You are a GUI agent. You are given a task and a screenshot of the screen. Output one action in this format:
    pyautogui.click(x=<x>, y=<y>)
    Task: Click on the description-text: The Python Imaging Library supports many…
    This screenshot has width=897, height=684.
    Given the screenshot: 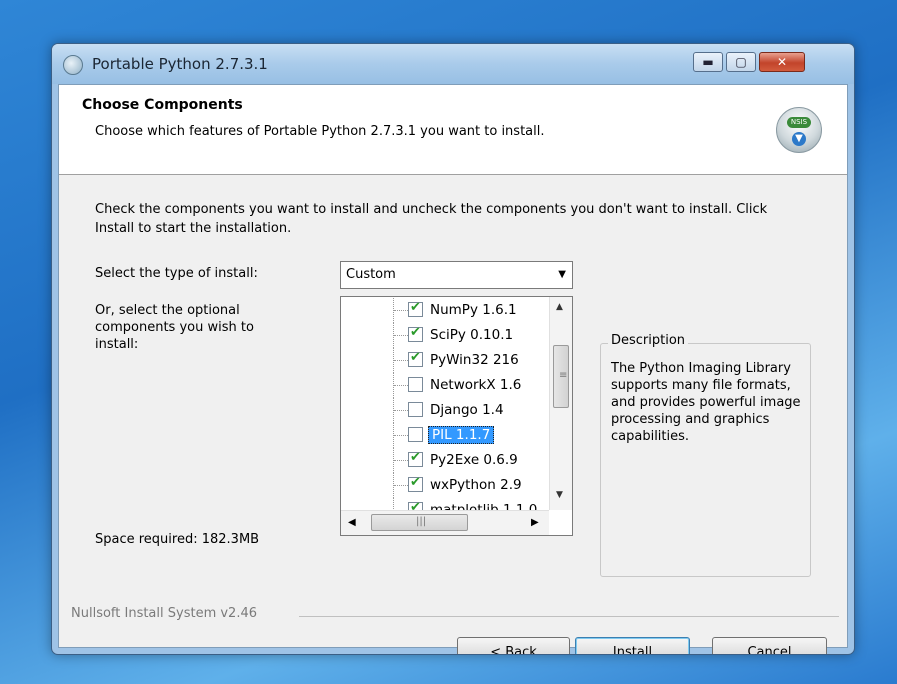 What is the action you would take?
    pyautogui.click(x=706, y=402)
    